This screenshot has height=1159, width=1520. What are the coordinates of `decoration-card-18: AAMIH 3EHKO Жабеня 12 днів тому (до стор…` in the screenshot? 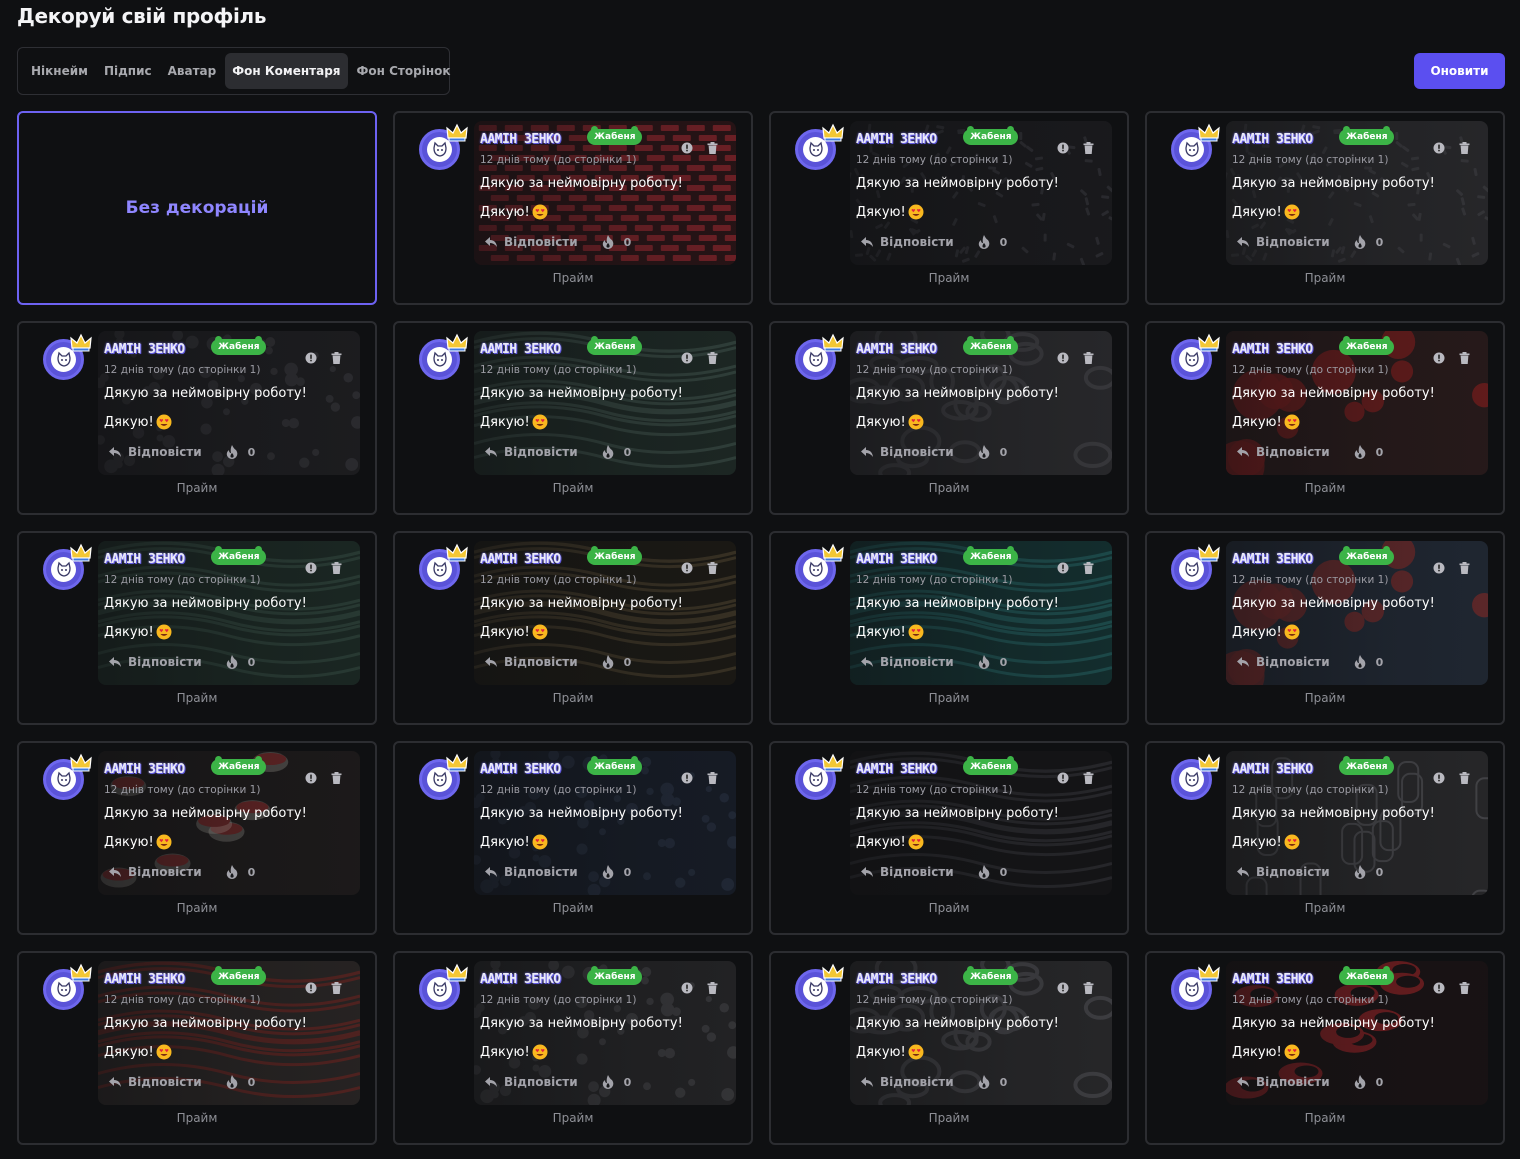 It's located at (949, 1048).